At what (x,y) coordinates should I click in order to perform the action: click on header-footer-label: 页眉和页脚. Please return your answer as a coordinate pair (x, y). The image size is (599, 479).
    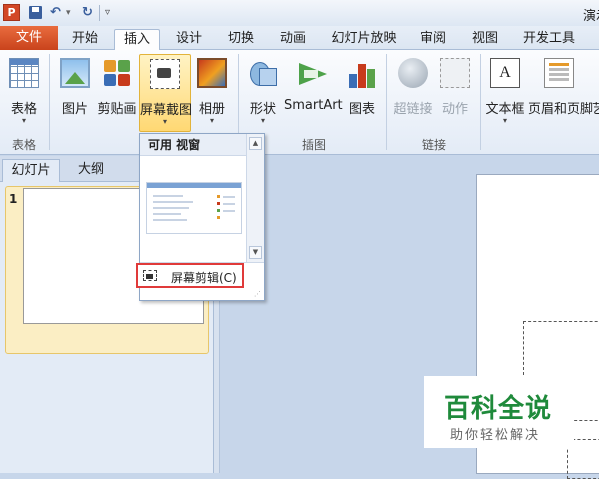
    Looking at the image, I should click on (561, 109).